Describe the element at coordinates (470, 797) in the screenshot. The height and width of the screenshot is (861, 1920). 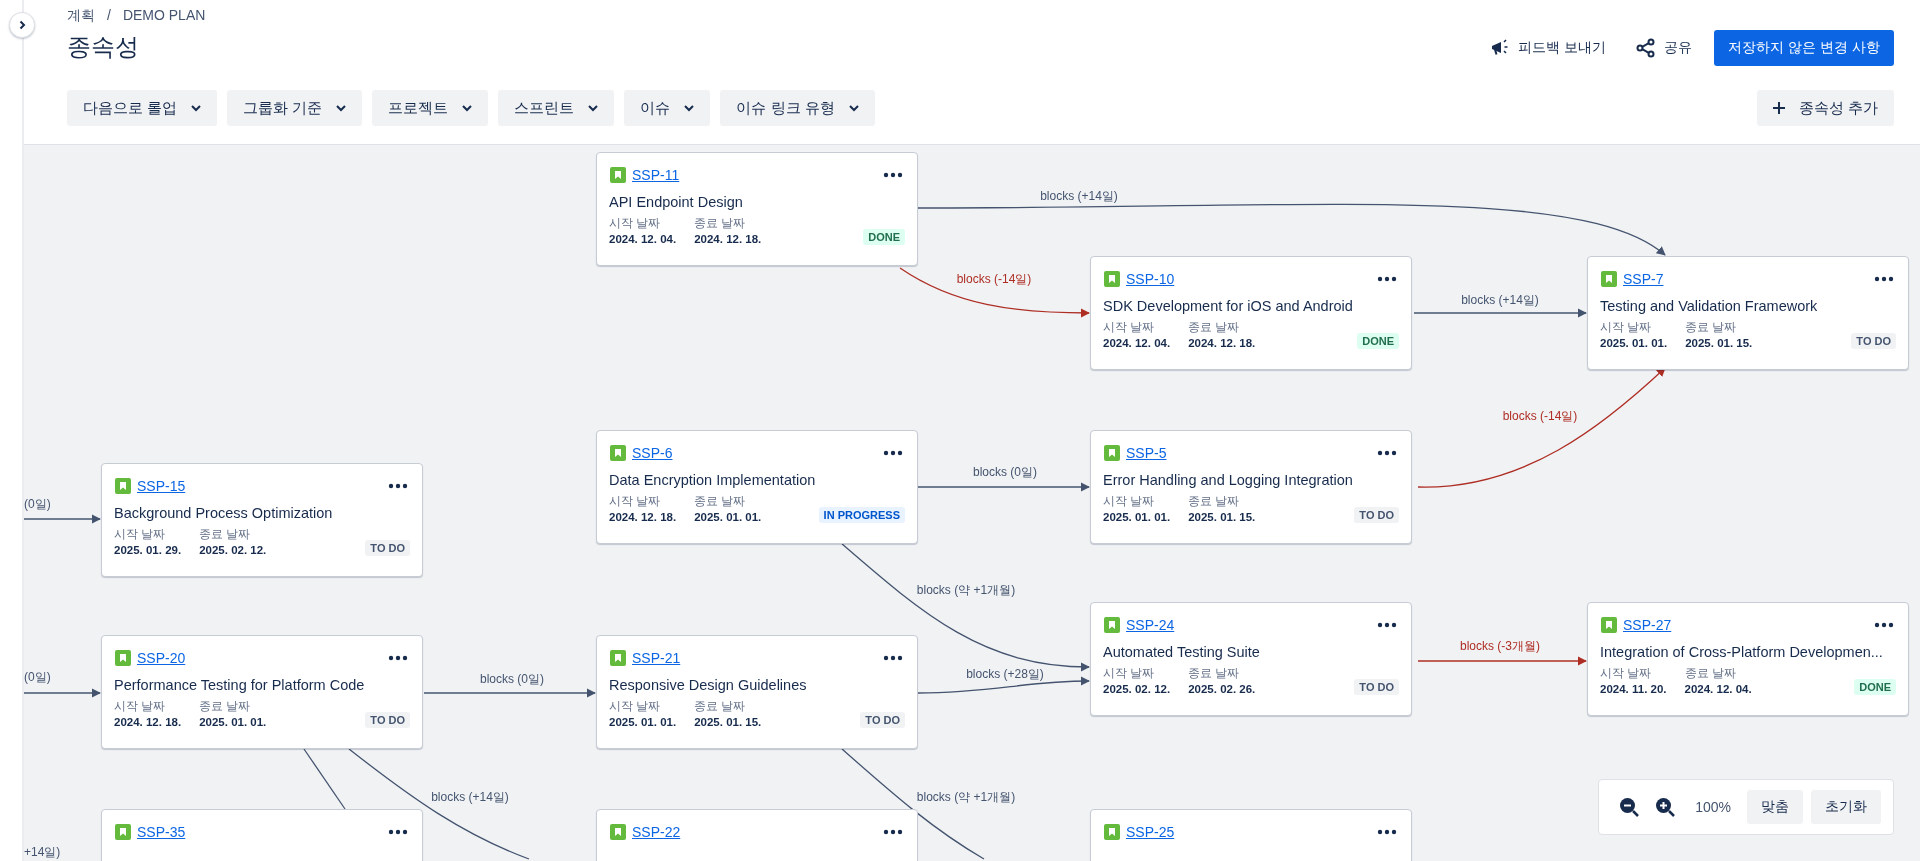
I see `link-label: blocks (+14일)` at that location.